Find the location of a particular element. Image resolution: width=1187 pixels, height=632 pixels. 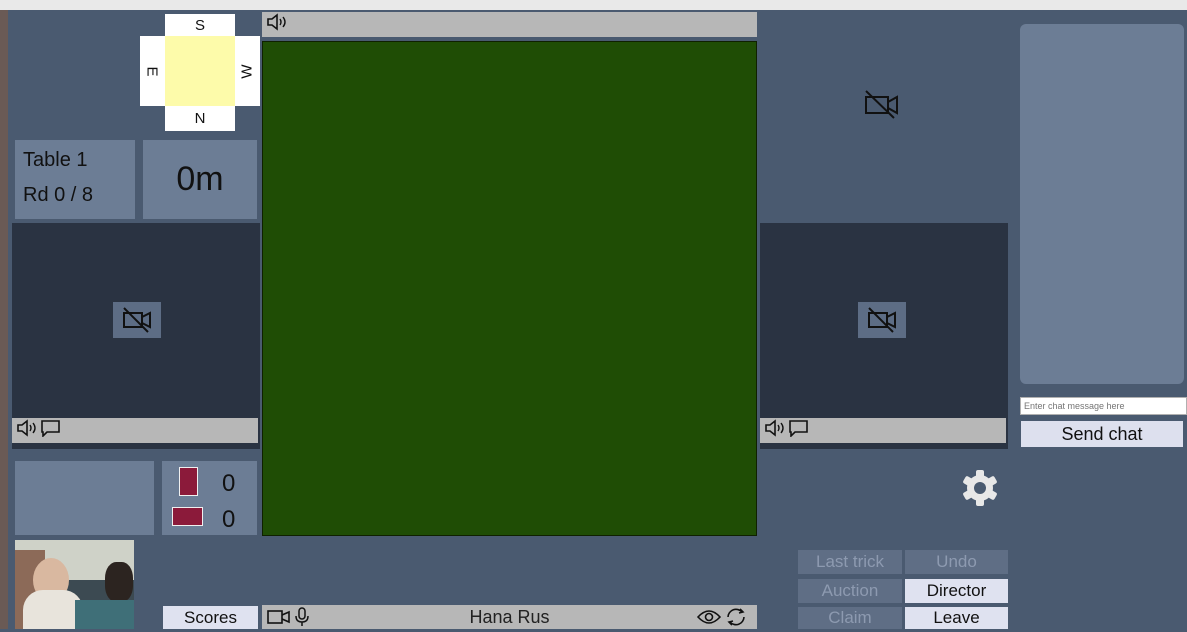

compass-center is located at coordinates (200, 71).